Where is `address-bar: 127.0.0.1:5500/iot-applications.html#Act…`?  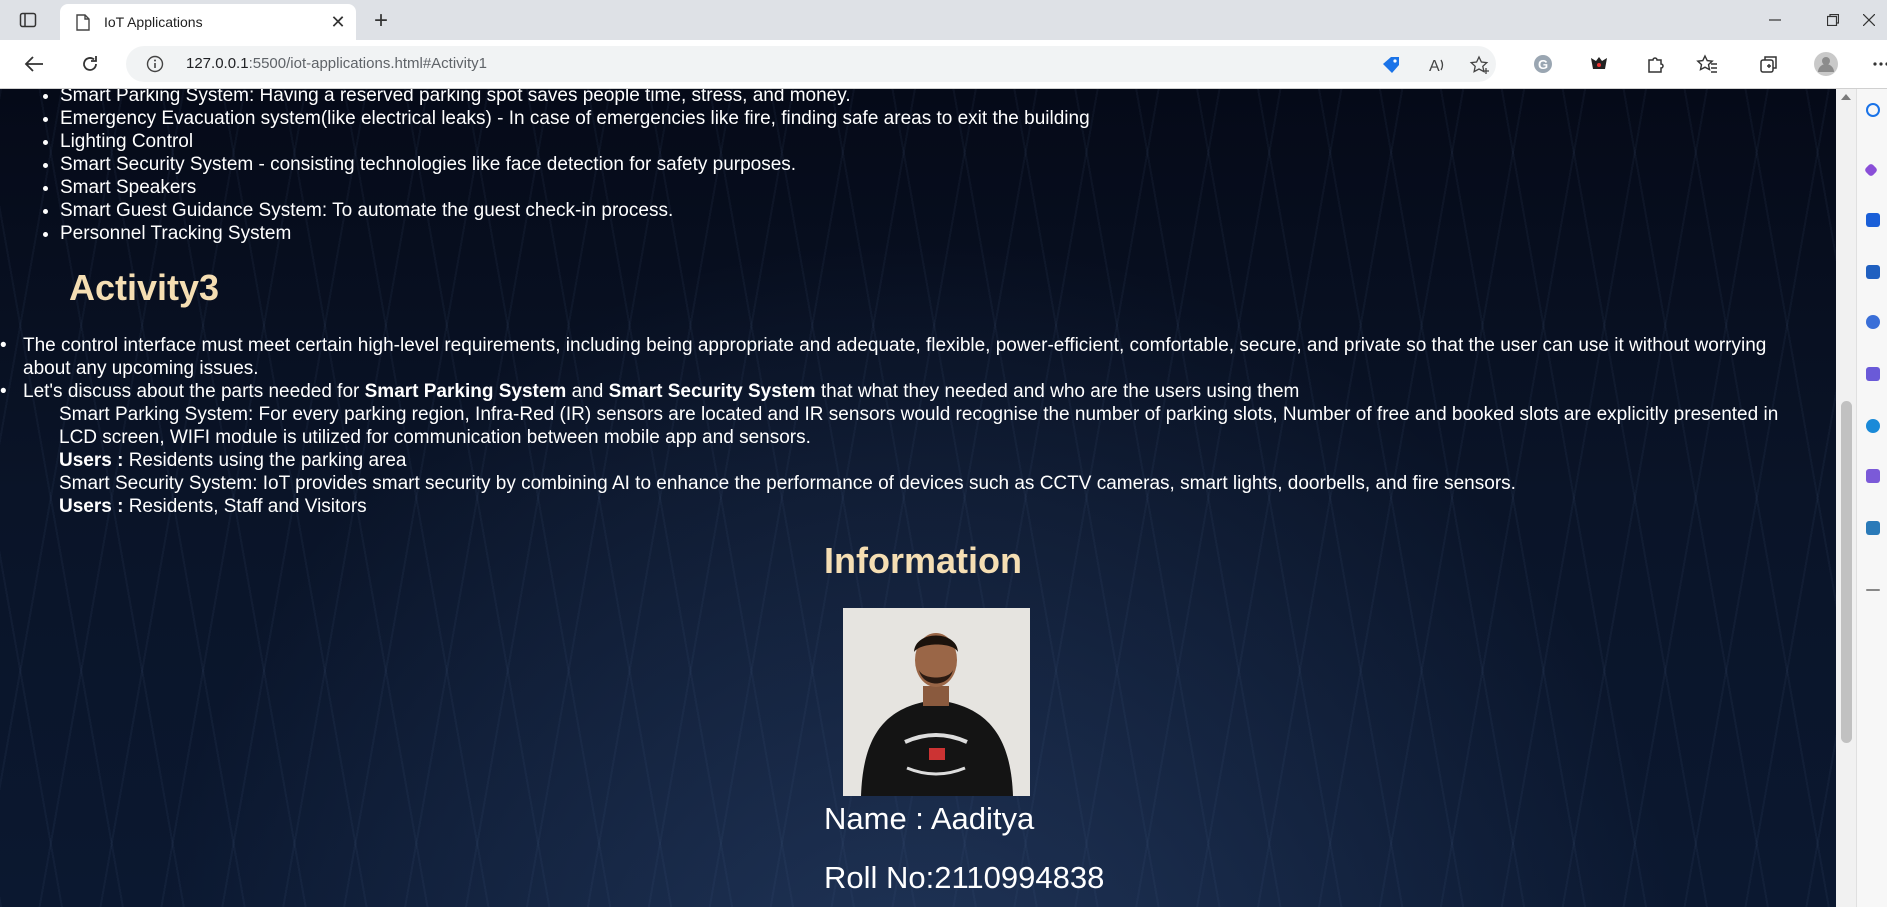
address-bar: 127.0.0.1:5500/iot-applications.html#Act… is located at coordinates (943, 64).